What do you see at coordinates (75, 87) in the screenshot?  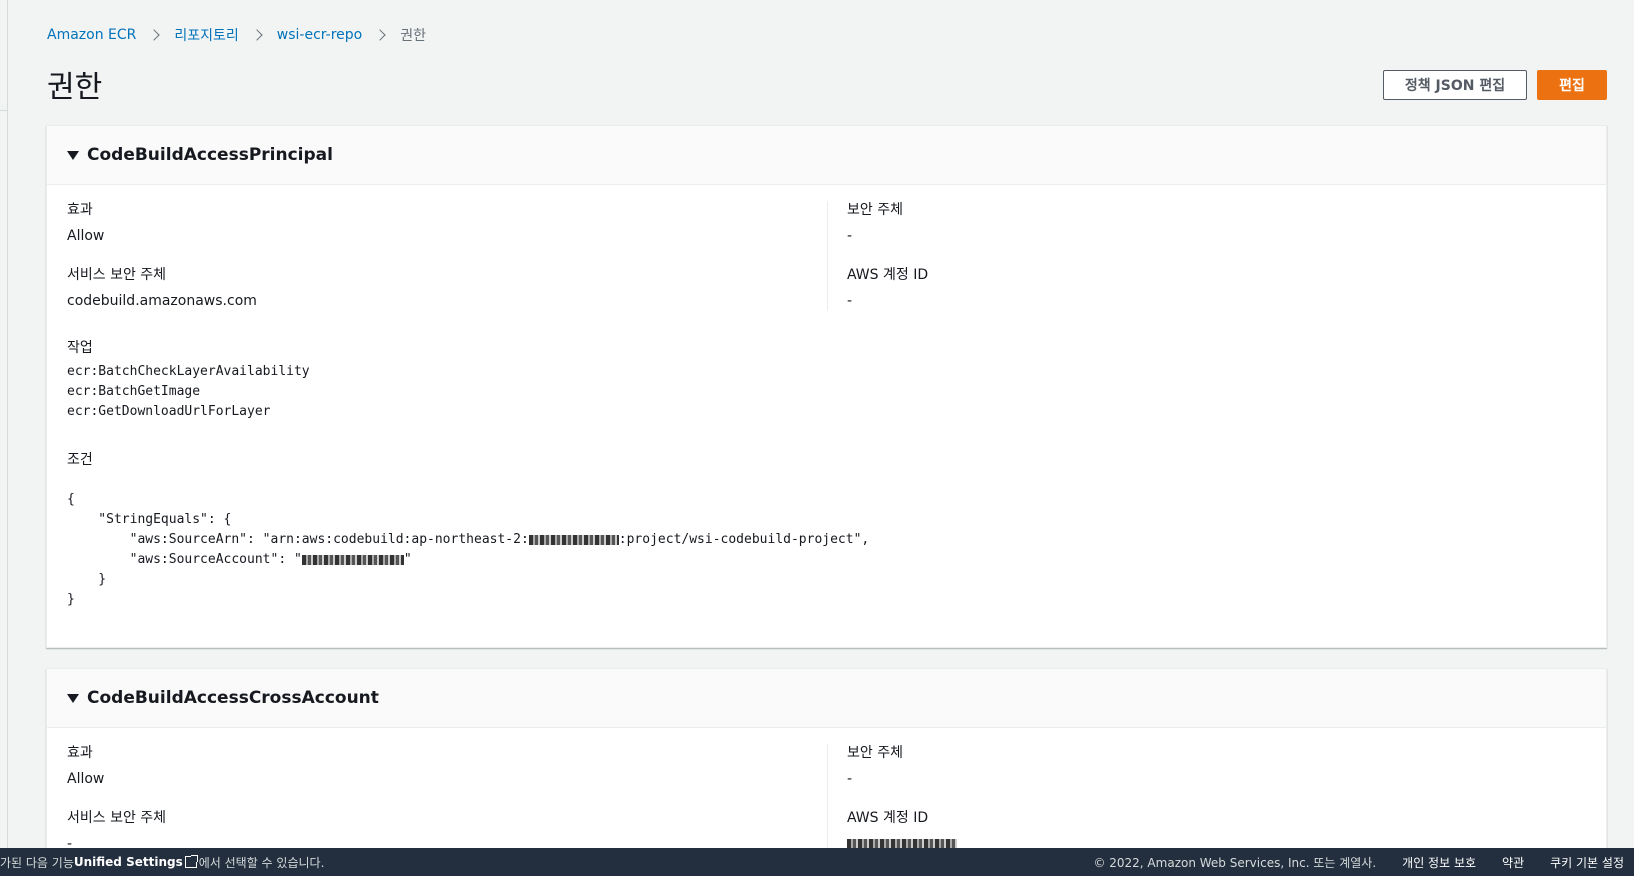 I see `page-title: 권한` at bounding box center [75, 87].